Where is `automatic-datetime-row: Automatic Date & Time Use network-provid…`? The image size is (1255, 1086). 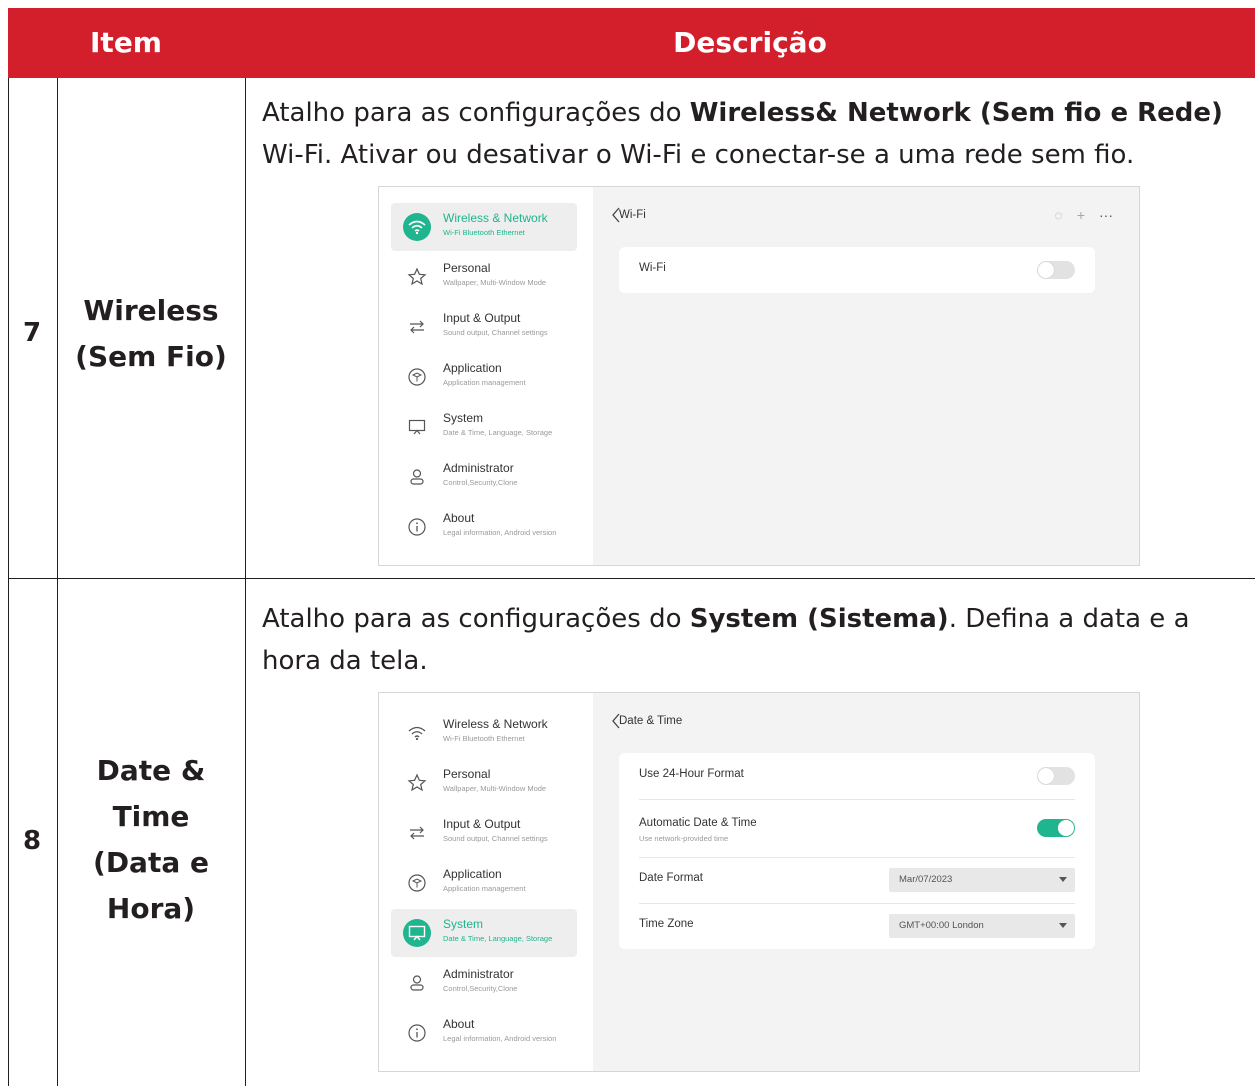
automatic-datetime-row: Automatic Date & Time Use network-provid… is located at coordinates (857, 828).